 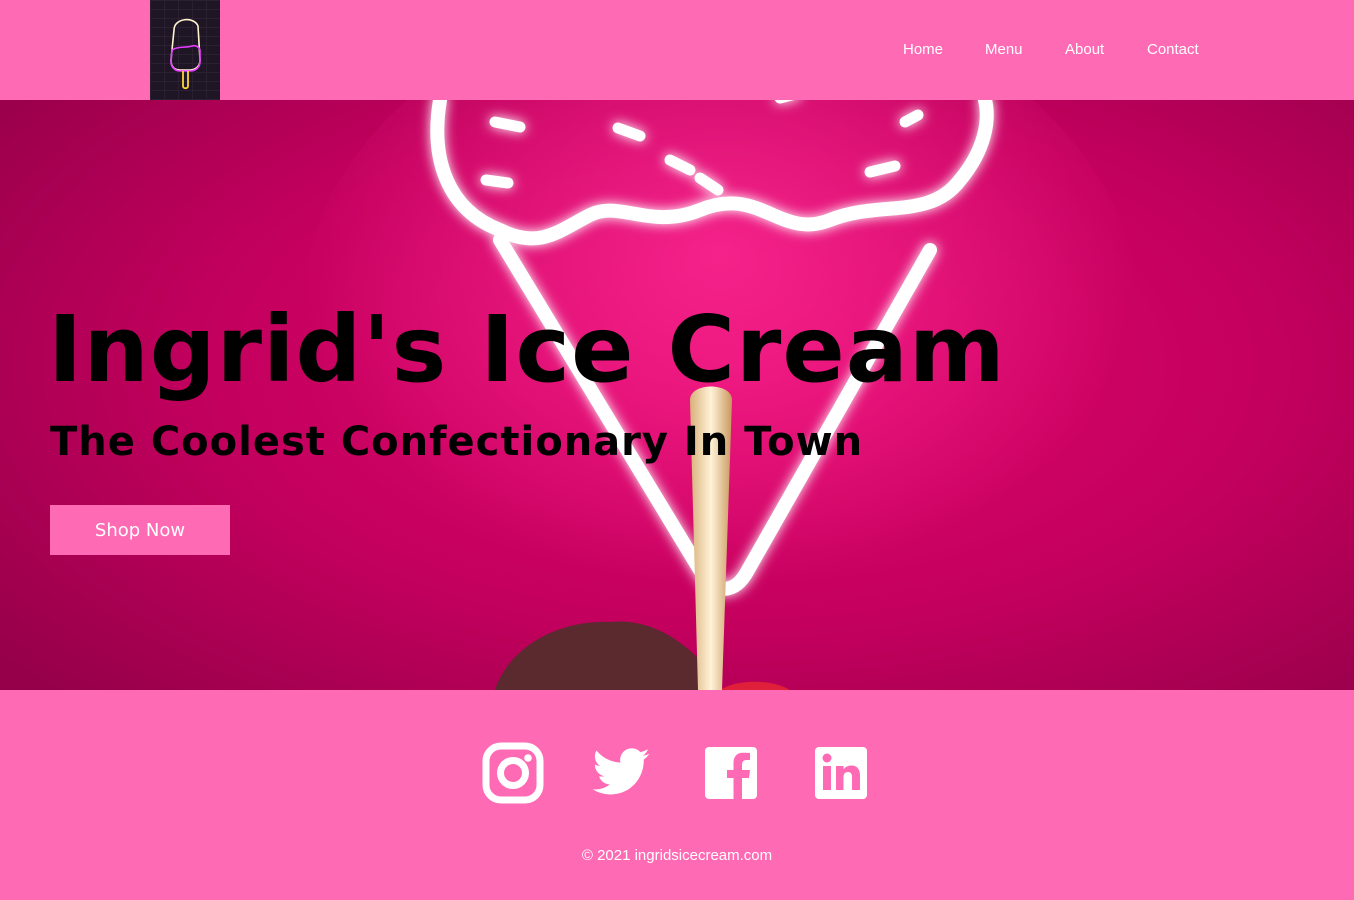 What do you see at coordinates (1173, 50) in the screenshot?
I see `nav-contact: Contact` at bounding box center [1173, 50].